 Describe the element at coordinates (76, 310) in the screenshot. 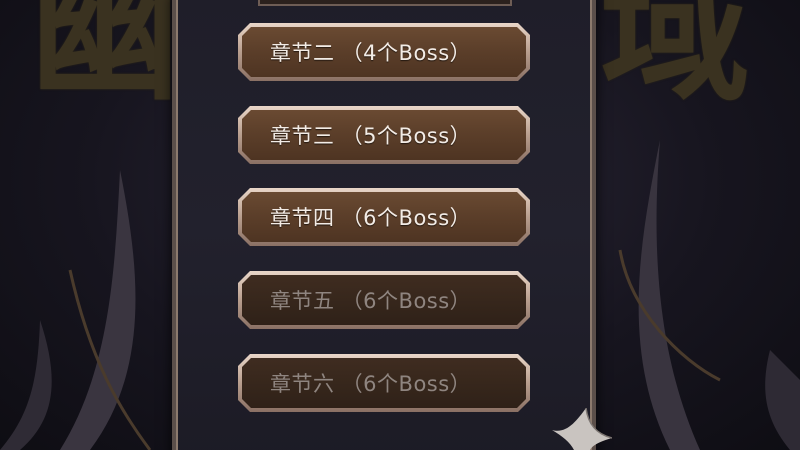

I see `left-tusk-decoration` at that location.